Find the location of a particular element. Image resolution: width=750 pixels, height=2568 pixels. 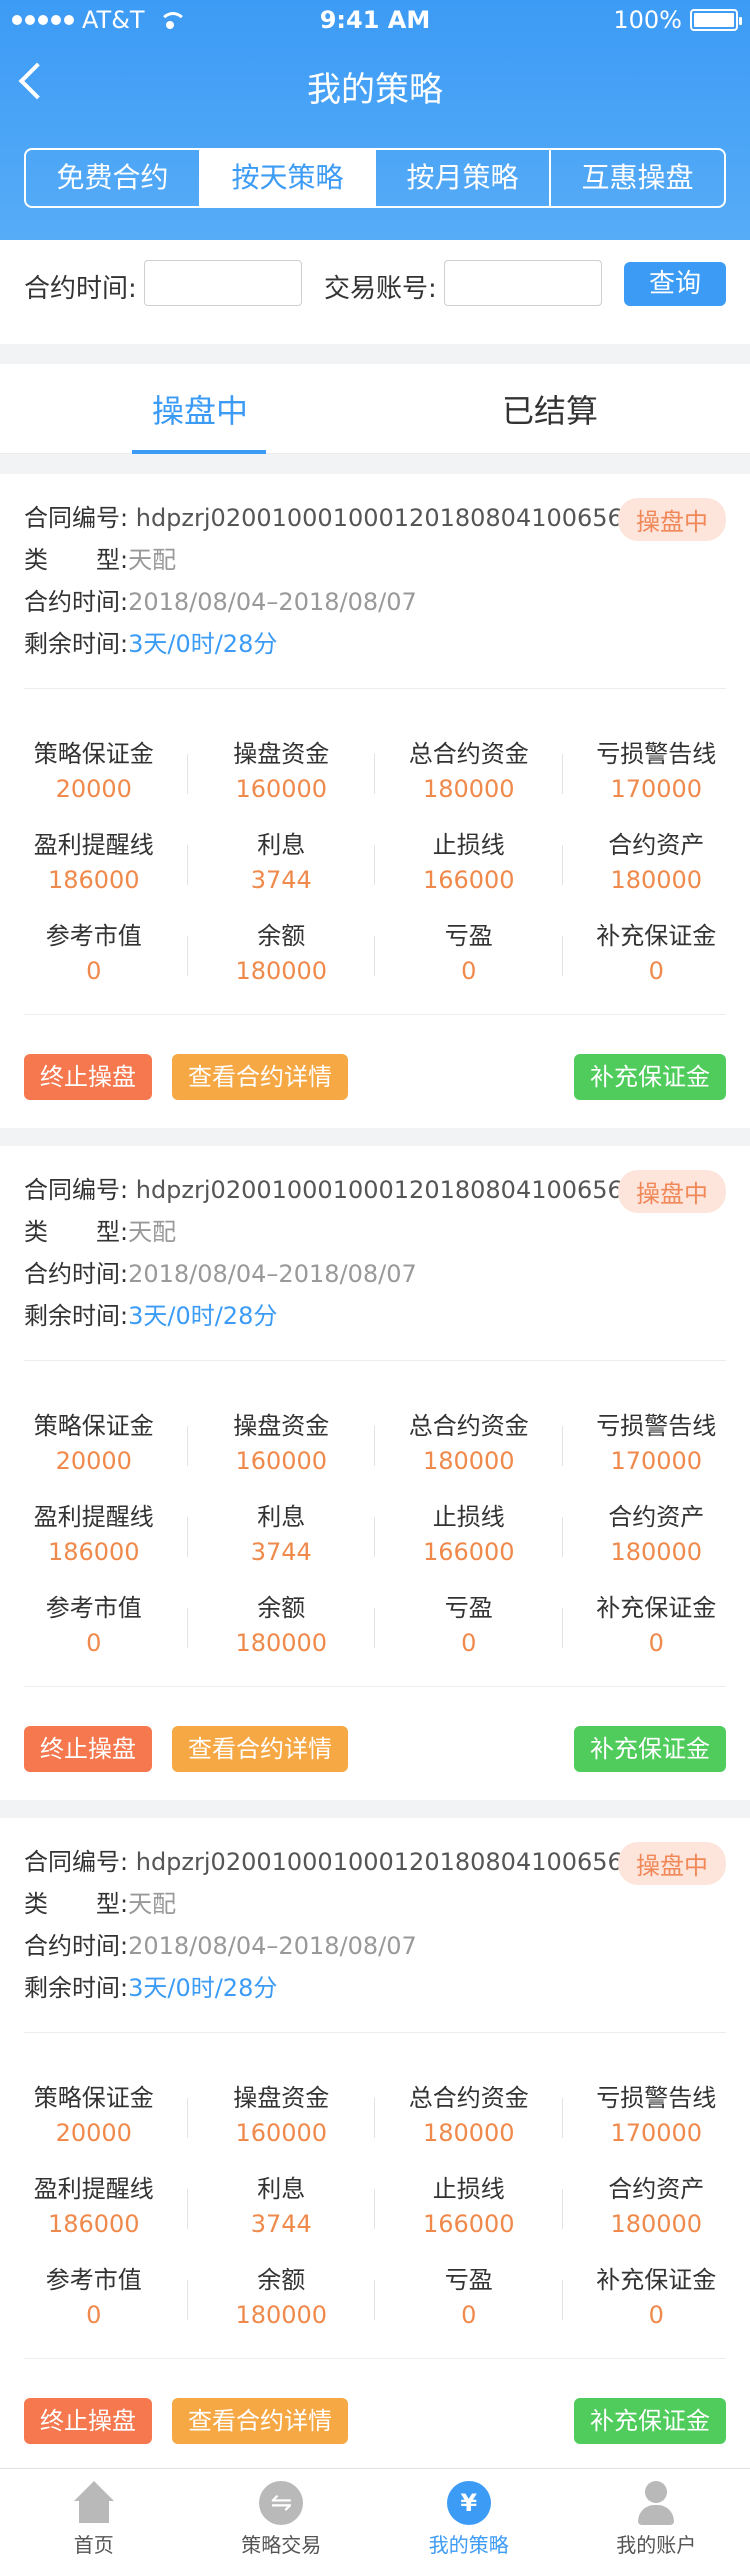

status-badge: 操盘中 is located at coordinates (672, 519).